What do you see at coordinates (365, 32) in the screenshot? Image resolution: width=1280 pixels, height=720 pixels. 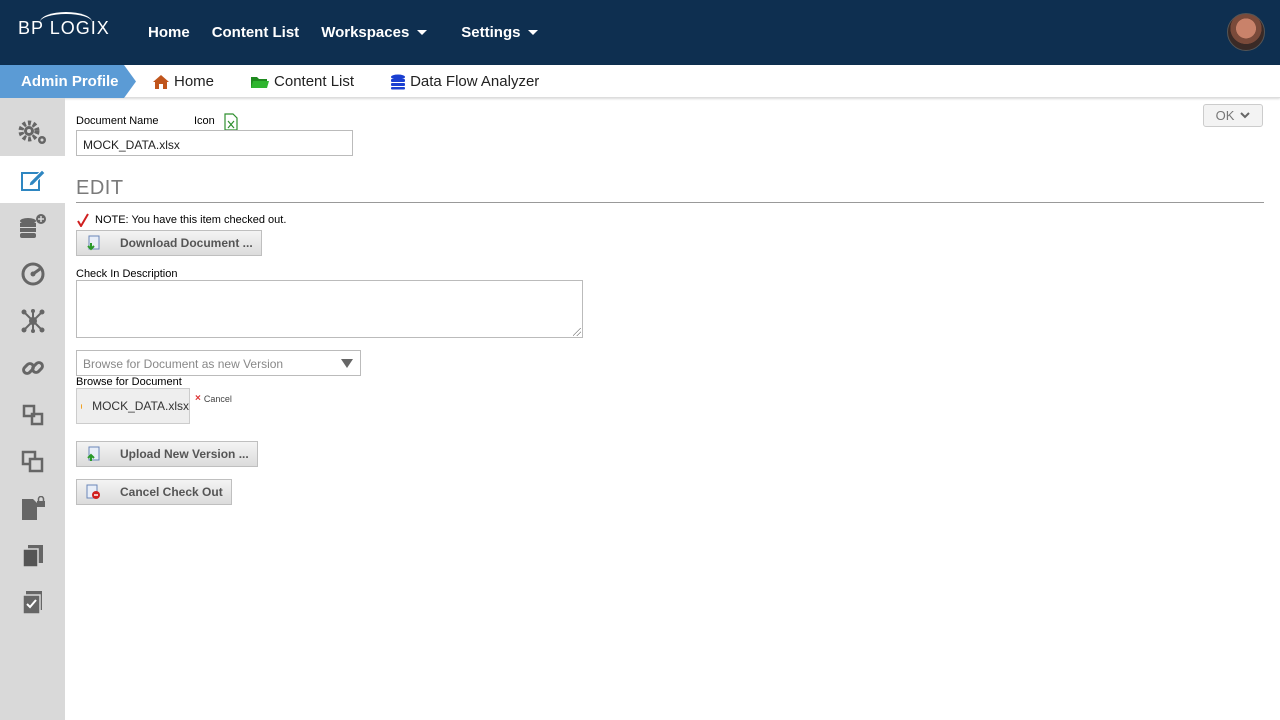 I see `nav-workspaces-label: Workspaces` at bounding box center [365, 32].